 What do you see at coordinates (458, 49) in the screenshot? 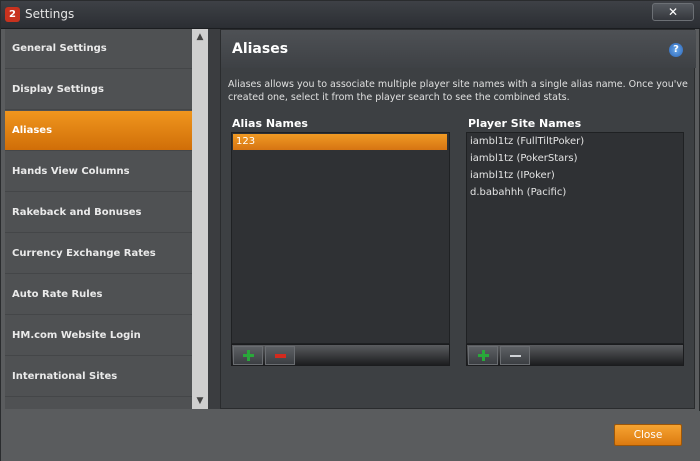
I see `panel-header: Aliases ?` at bounding box center [458, 49].